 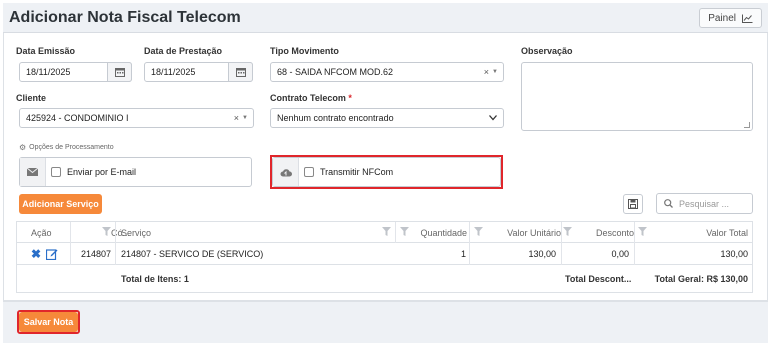 What do you see at coordinates (136, 118) in the screenshot?
I see `cliente-select: 425924 - CONDOMINIO I × ▼` at bounding box center [136, 118].